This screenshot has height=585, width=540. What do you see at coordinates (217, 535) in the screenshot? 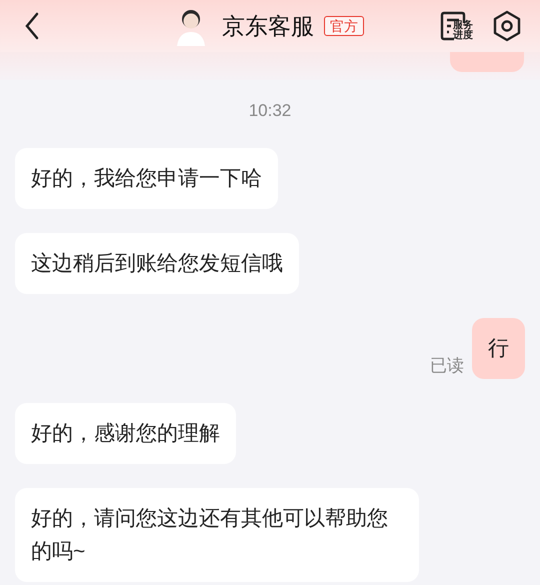
I see `message-bubble: 好的，请问您这边还有其他可以帮助您的吗~` at bounding box center [217, 535].